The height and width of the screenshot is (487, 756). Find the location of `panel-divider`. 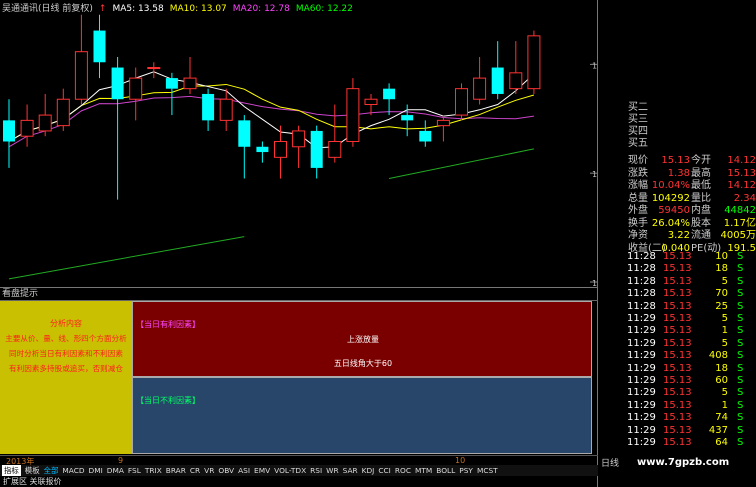

panel-divider is located at coordinates (597, 243).